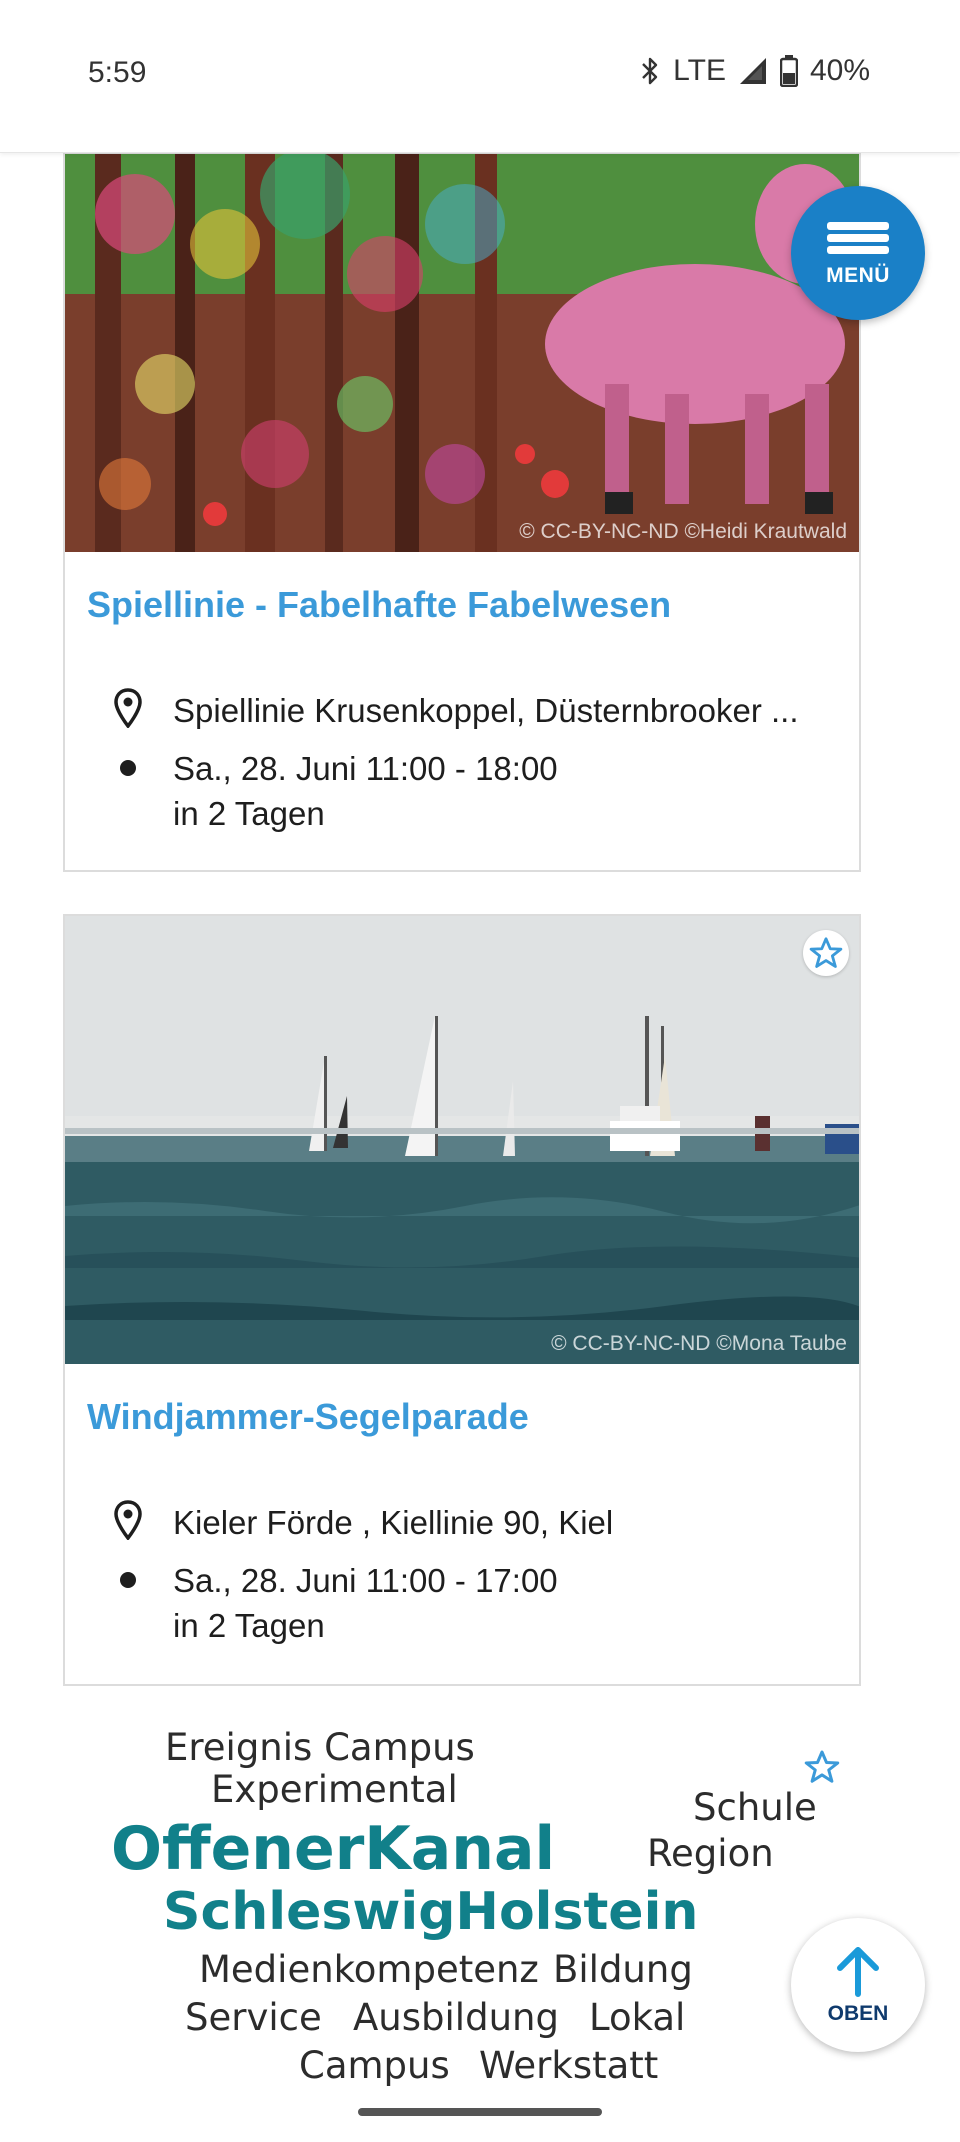 The height and width of the screenshot is (2142, 960). Describe the element at coordinates (858, 238) in the screenshot. I see `hamburger-icon` at that location.